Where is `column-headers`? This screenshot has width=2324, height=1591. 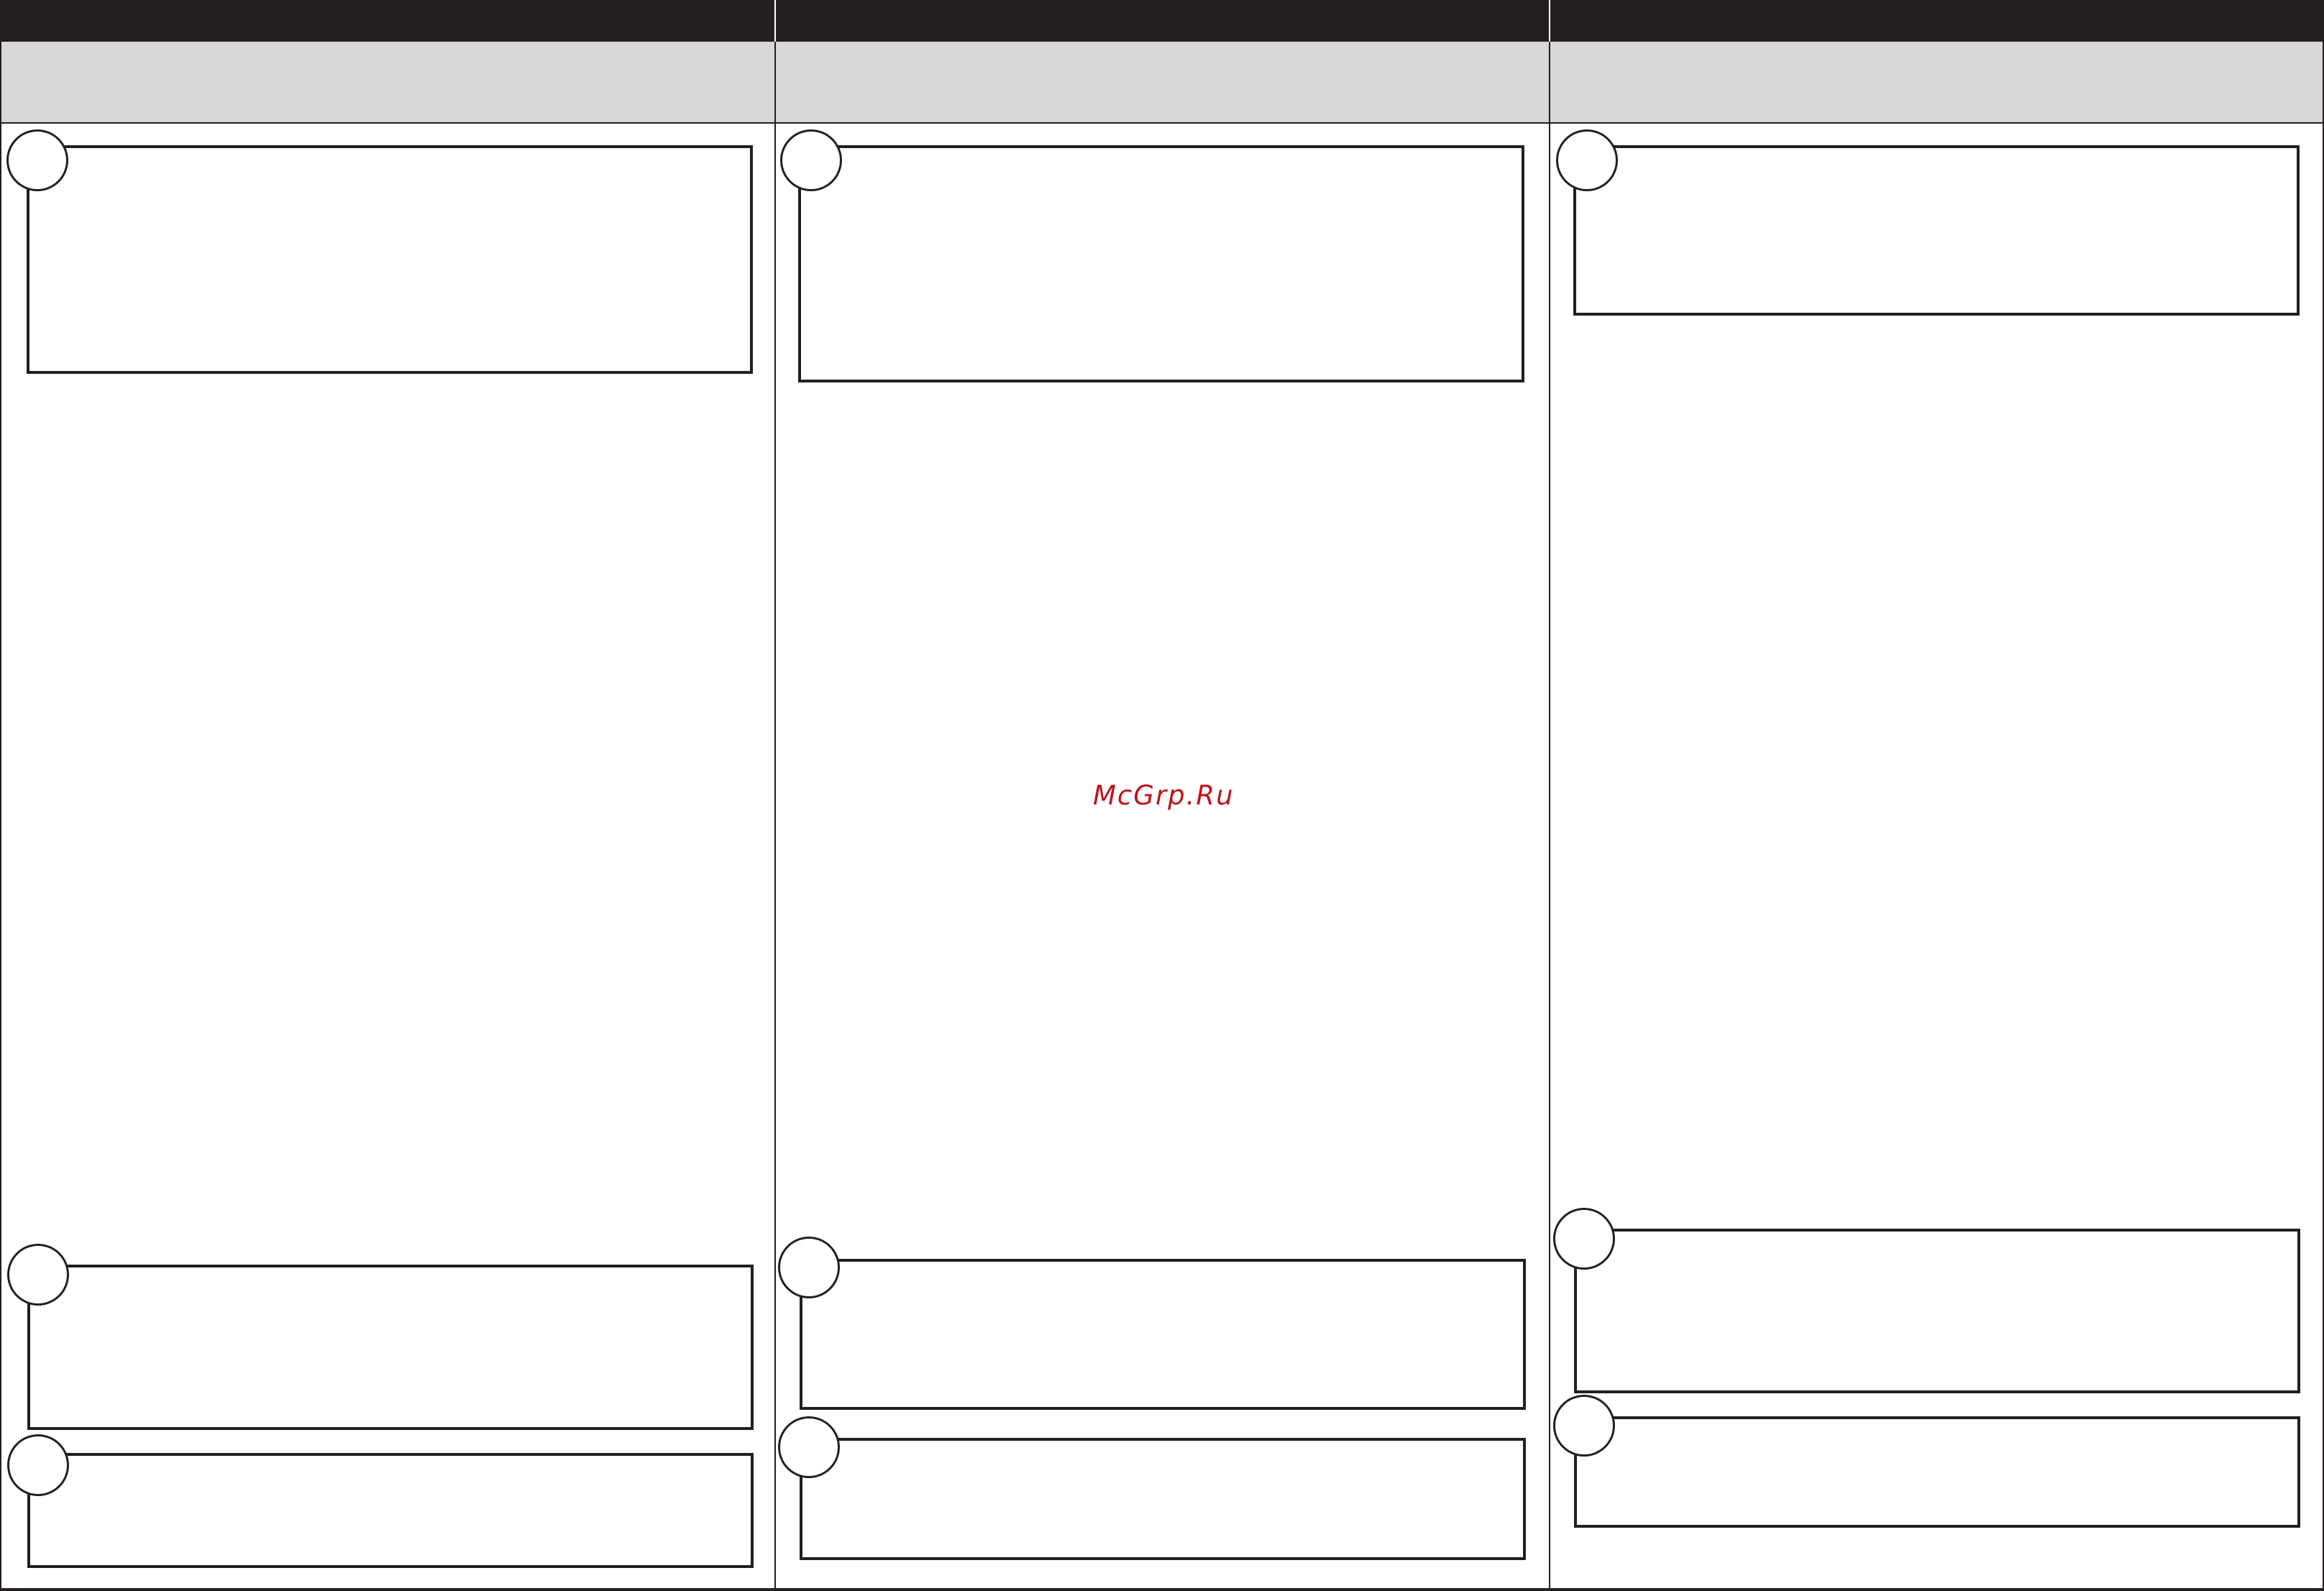
column-headers is located at coordinates (1162, 83).